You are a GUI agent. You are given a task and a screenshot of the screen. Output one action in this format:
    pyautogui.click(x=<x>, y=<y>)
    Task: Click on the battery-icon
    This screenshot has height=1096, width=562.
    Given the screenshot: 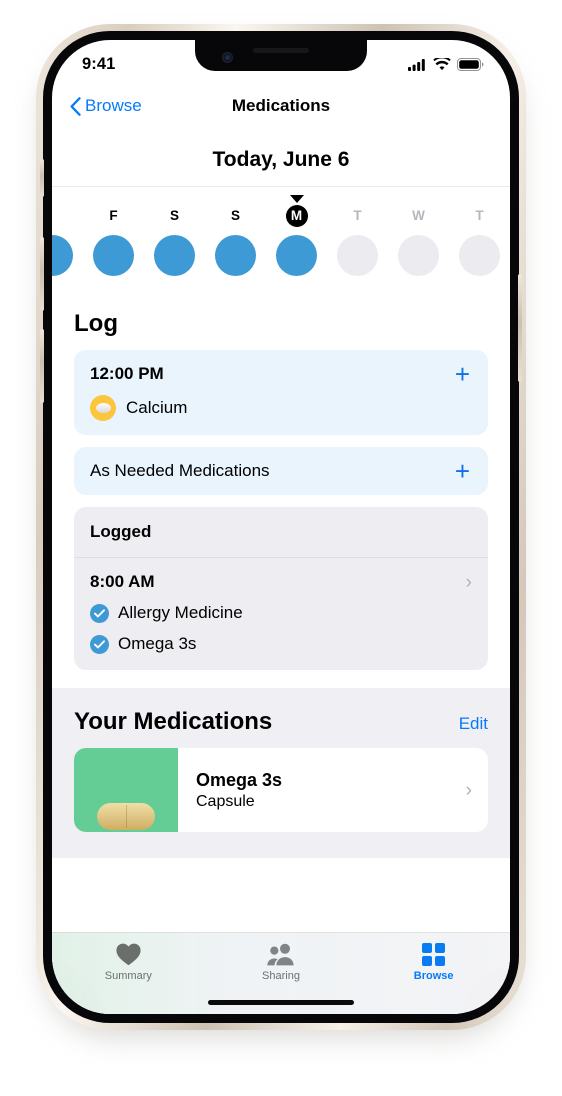 What is the action you would take?
    pyautogui.click(x=470, y=64)
    